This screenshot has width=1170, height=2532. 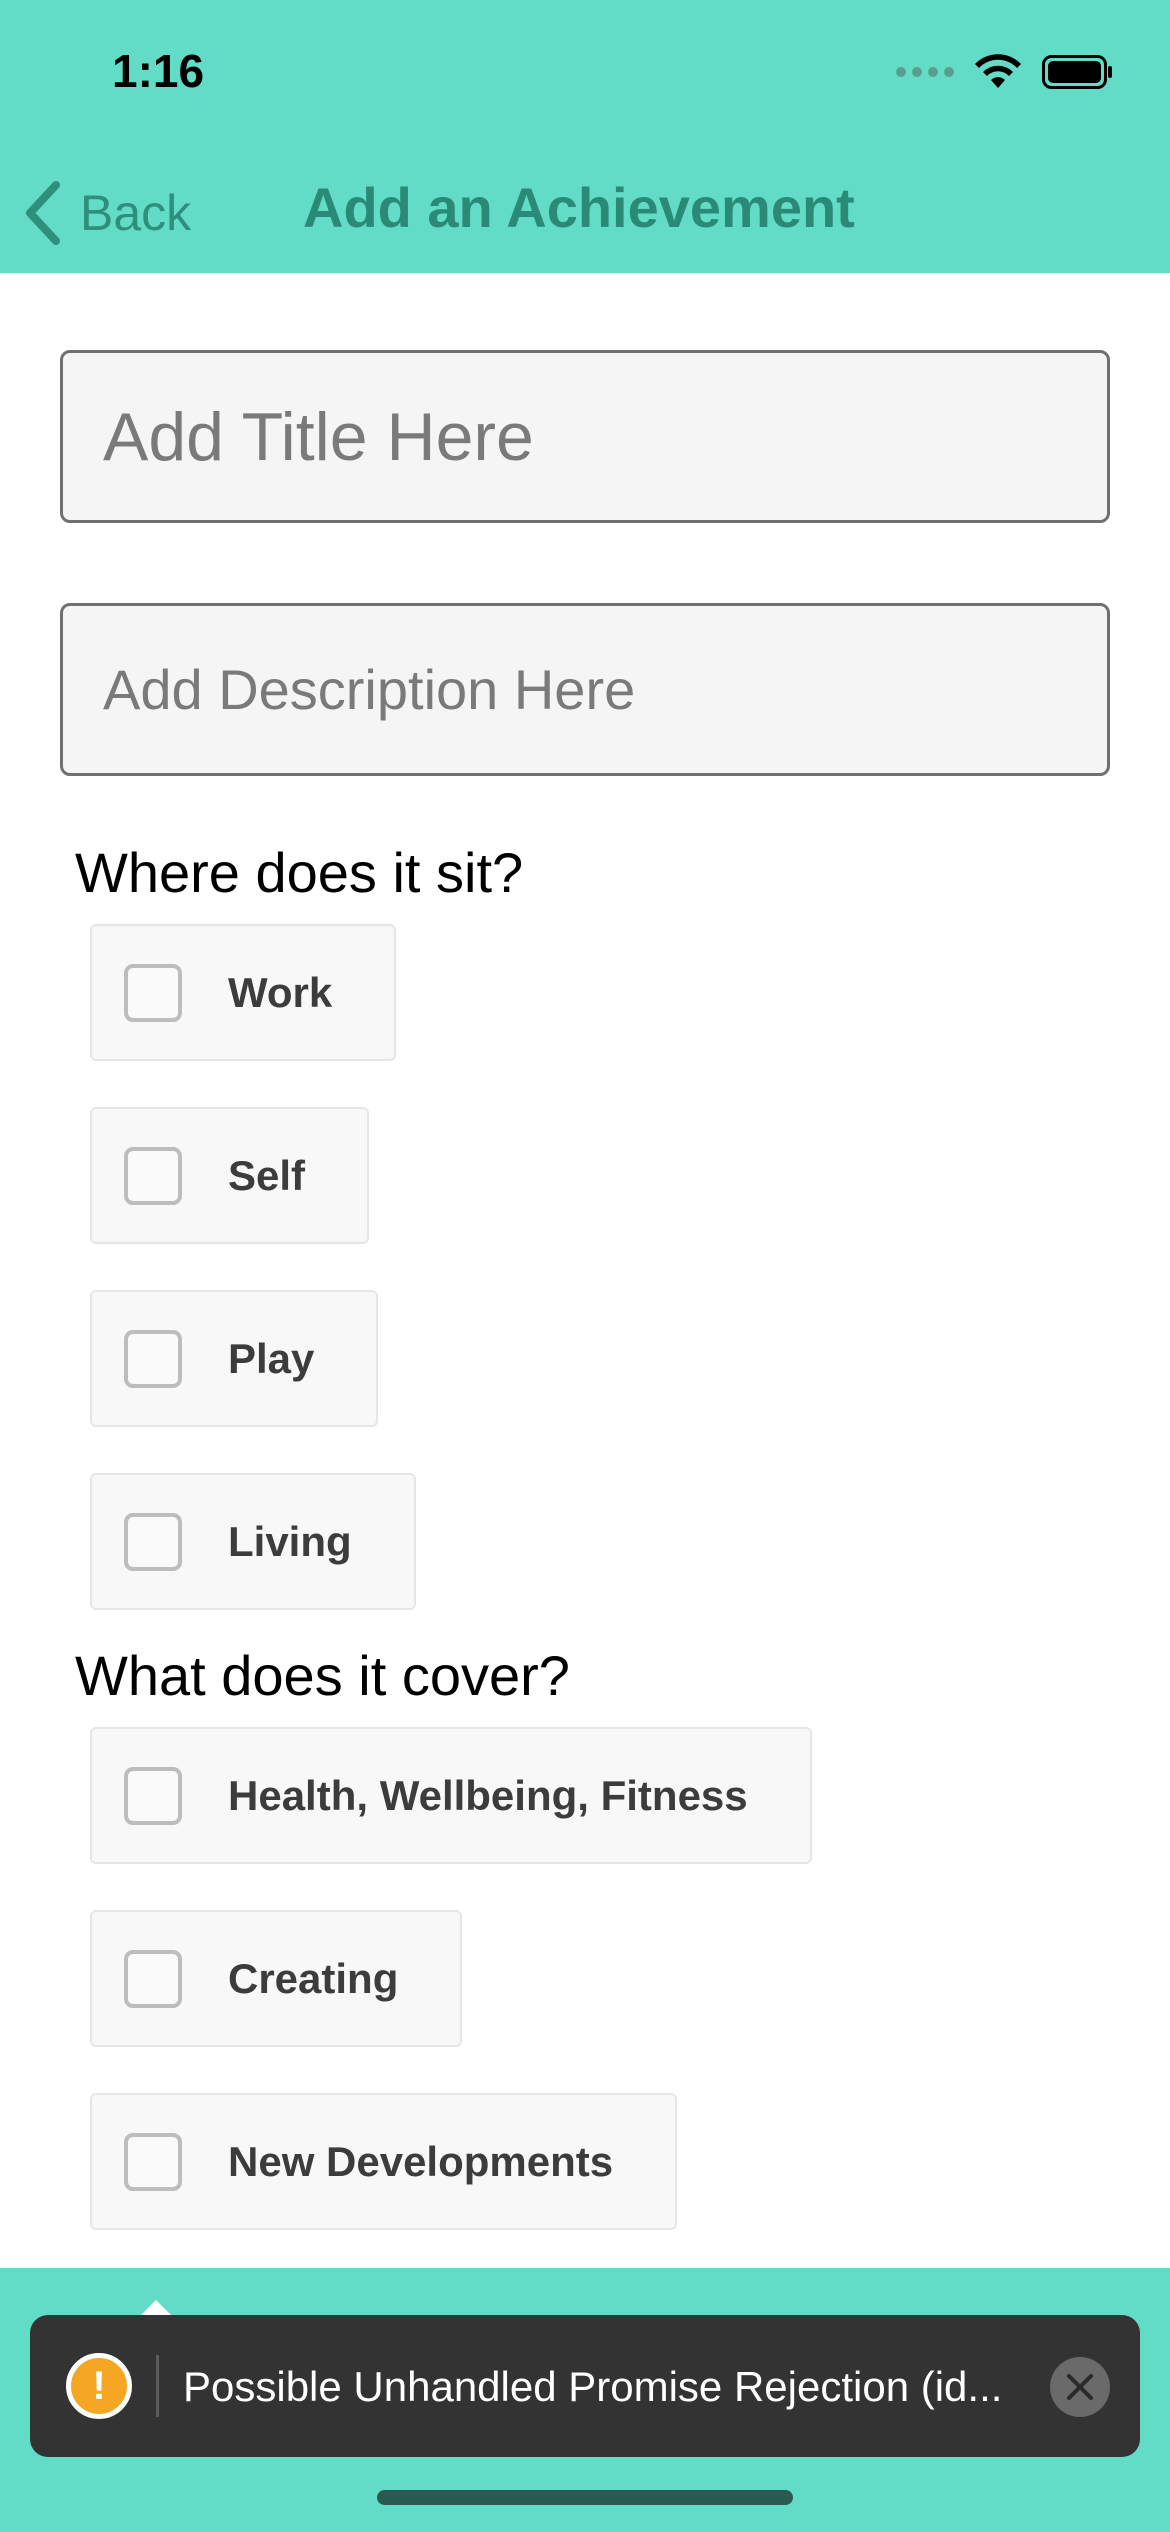 I want to click on battery-icon, so click(x=1077, y=72).